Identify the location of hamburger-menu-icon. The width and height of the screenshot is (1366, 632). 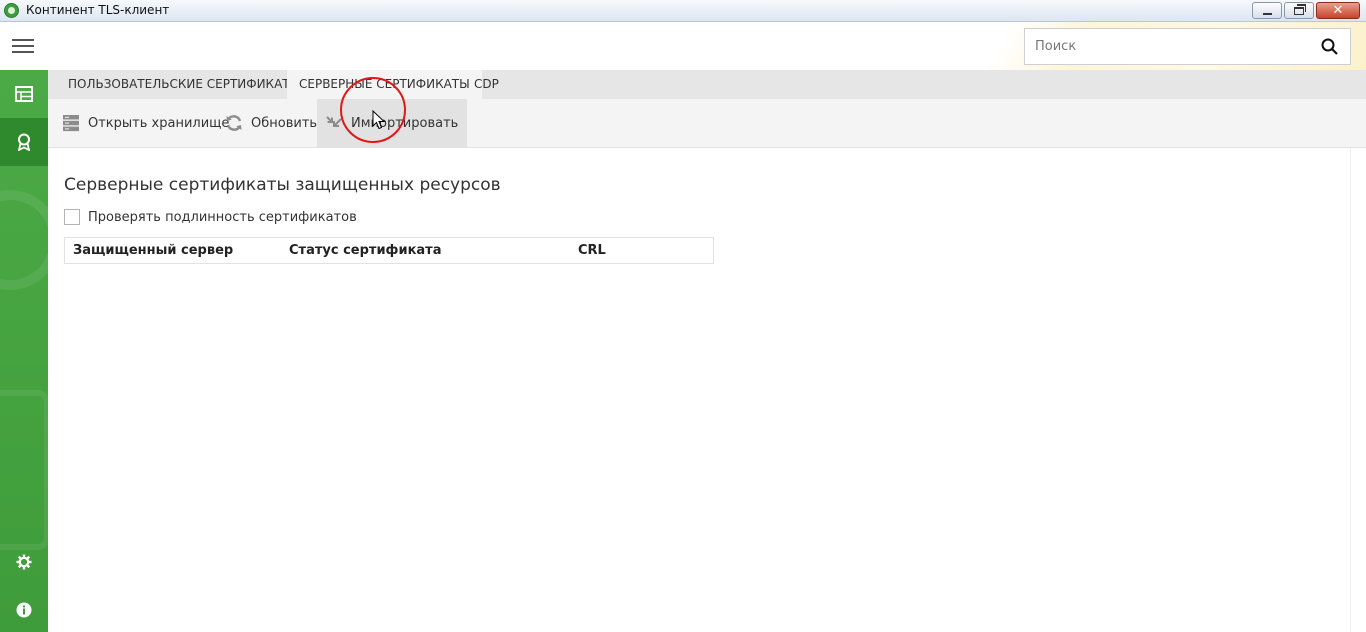
(23, 46).